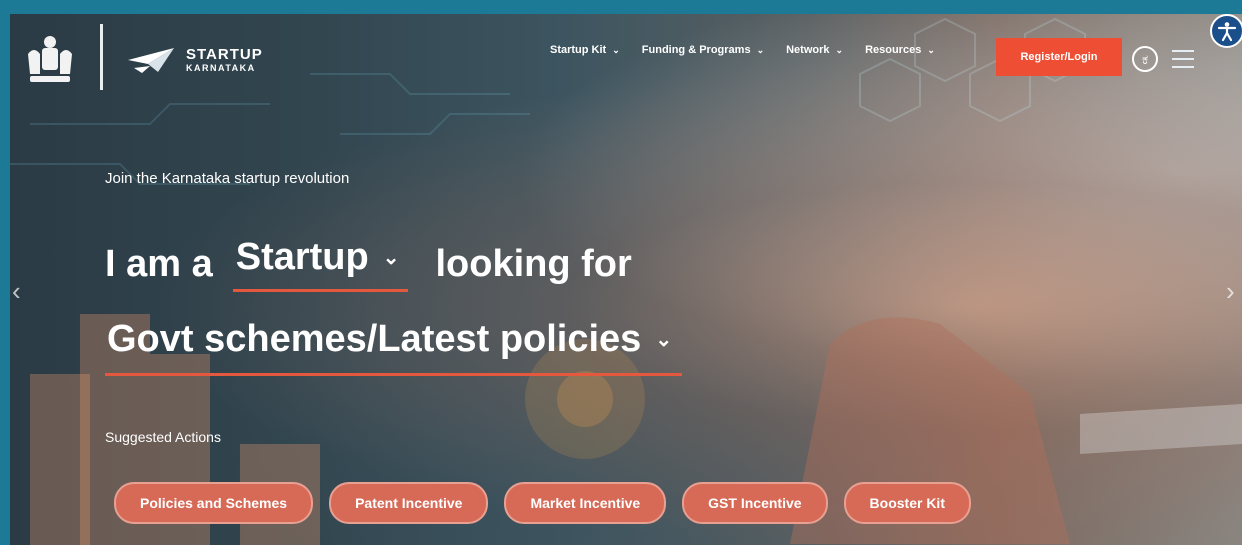 This screenshot has width=1242, height=545. I want to click on need-dropdown-value: Govt schemes/Latest policies, so click(374, 339).